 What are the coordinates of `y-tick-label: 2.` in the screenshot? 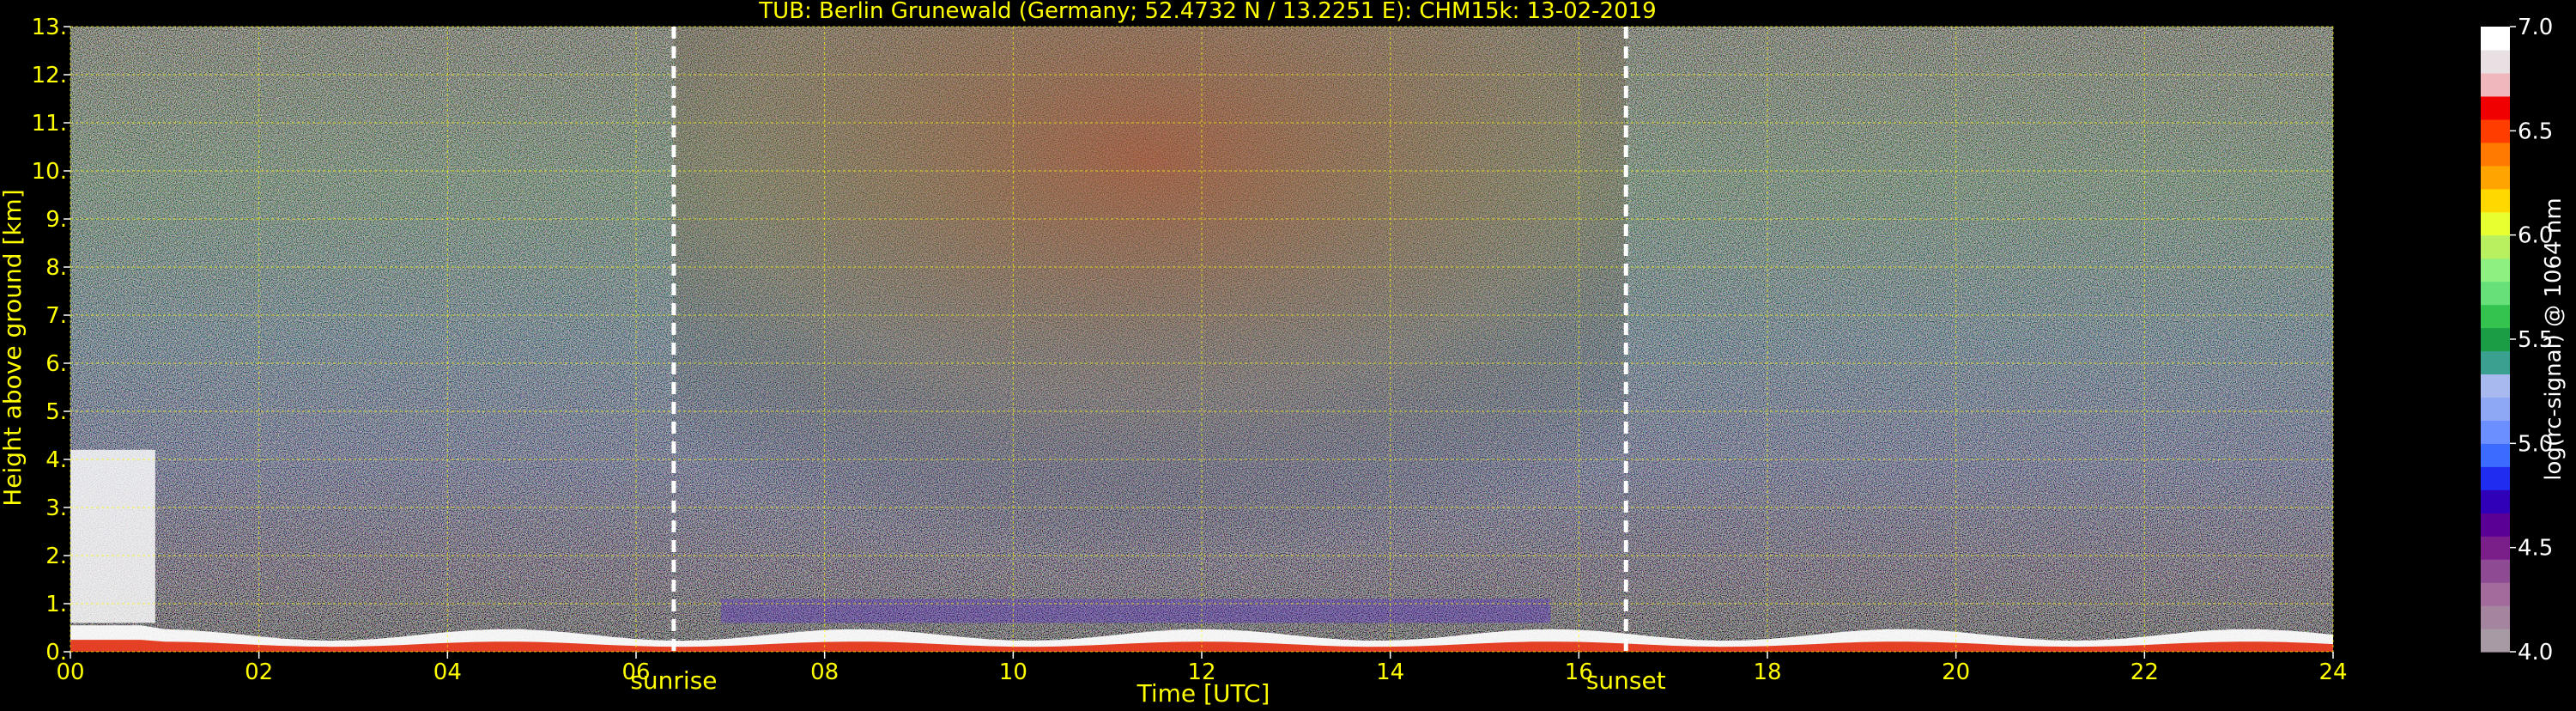 It's located at (56, 556).